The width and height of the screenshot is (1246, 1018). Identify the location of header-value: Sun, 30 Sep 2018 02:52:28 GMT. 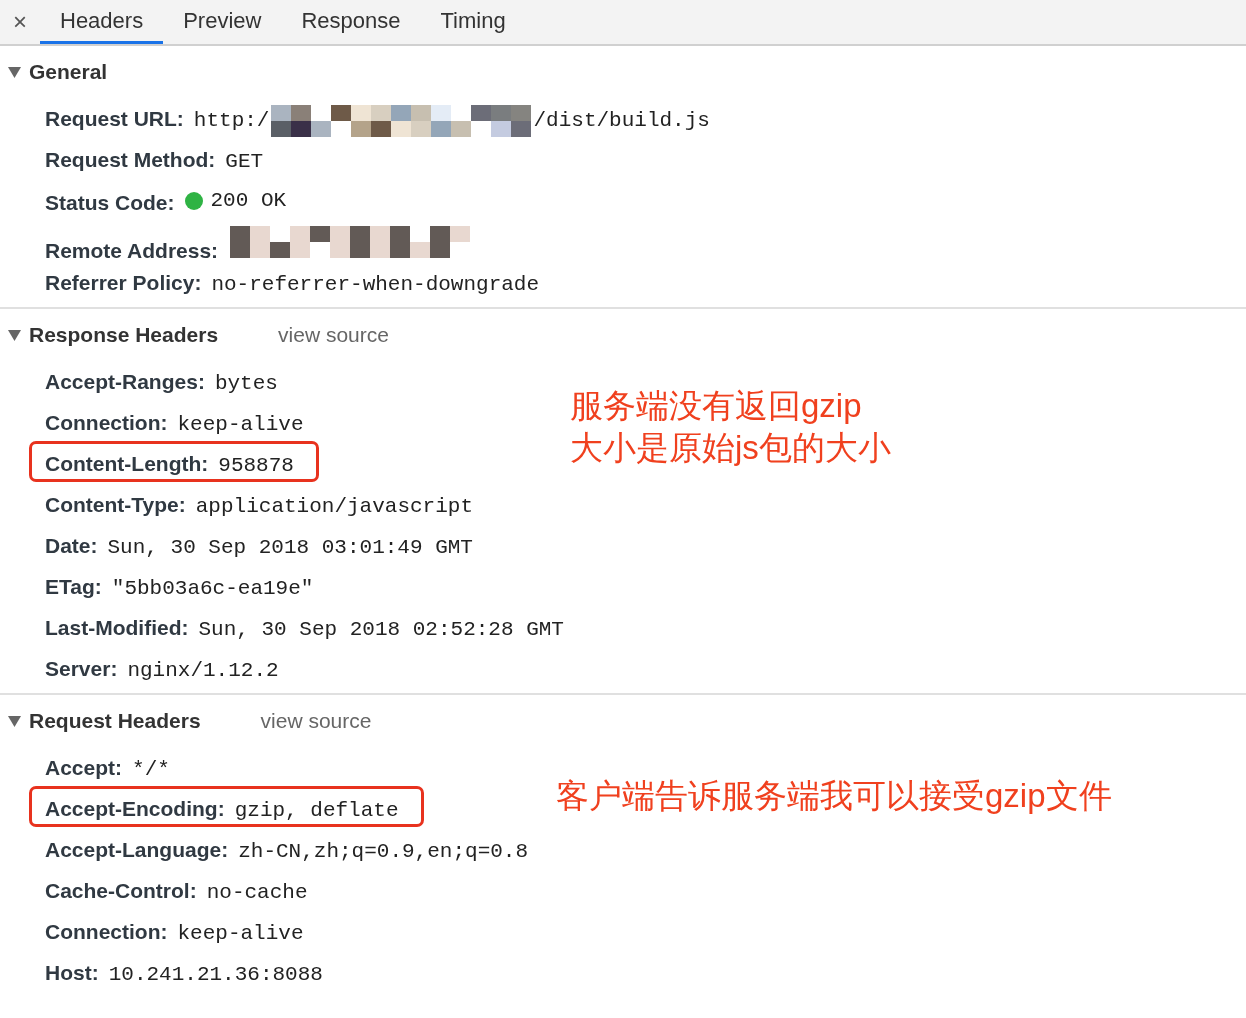
(381, 630).